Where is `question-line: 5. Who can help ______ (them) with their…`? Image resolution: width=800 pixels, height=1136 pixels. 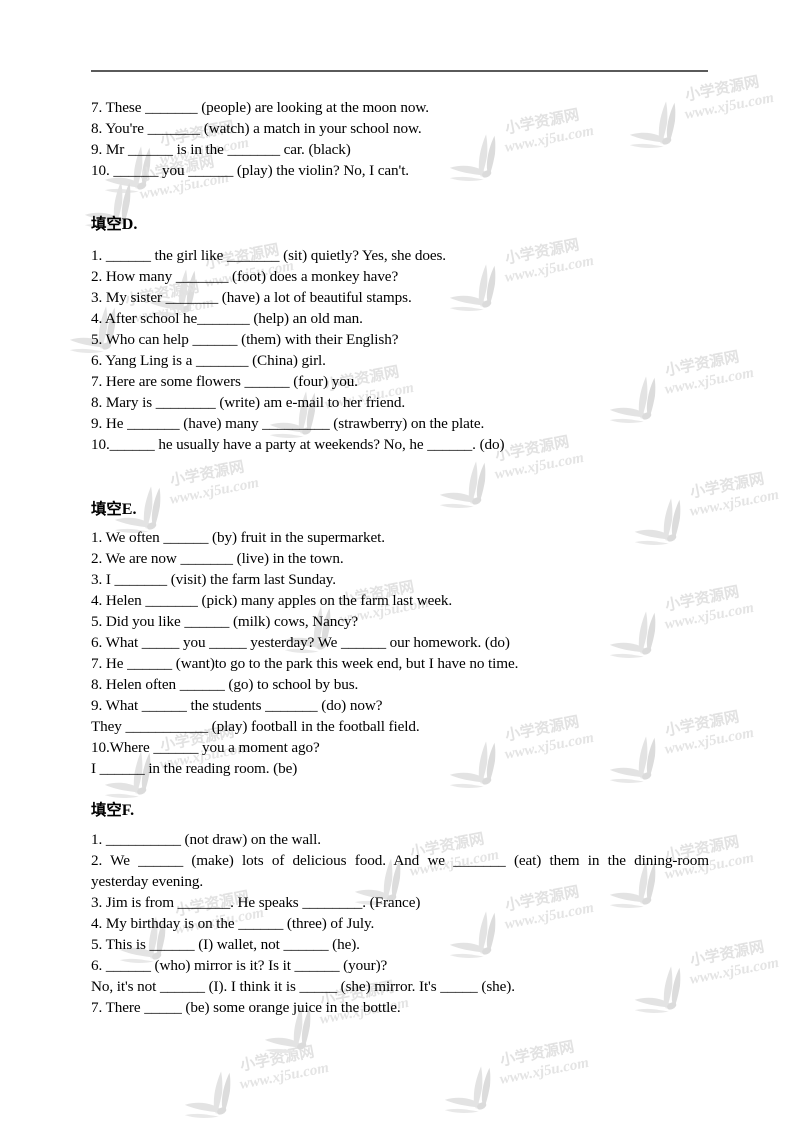 question-line: 5. Who can help ______ (them) with their… is located at coordinates (245, 339).